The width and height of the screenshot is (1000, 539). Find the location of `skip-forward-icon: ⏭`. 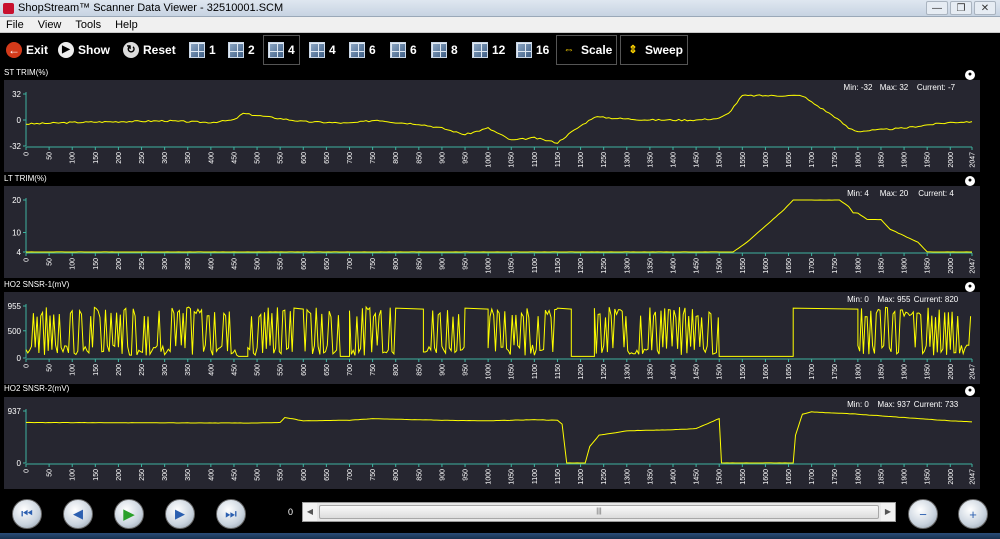

skip-forward-icon: ⏭ is located at coordinates (231, 513).